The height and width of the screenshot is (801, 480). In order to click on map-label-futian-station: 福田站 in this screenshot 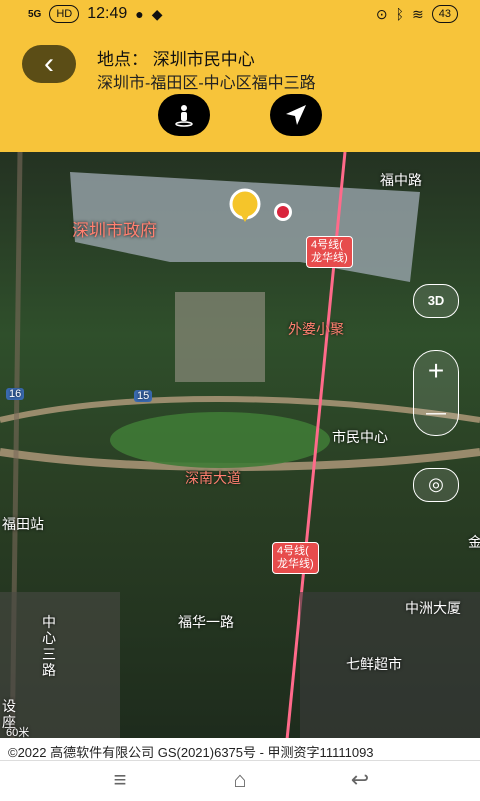, I will do `click(23, 524)`.